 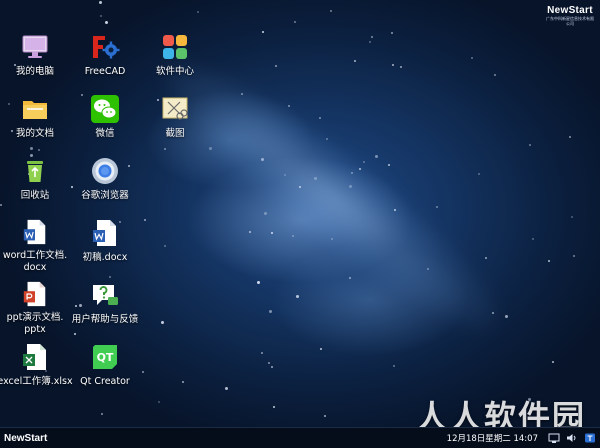 I want to click on wechat-icon, so click(x=105, y=109).